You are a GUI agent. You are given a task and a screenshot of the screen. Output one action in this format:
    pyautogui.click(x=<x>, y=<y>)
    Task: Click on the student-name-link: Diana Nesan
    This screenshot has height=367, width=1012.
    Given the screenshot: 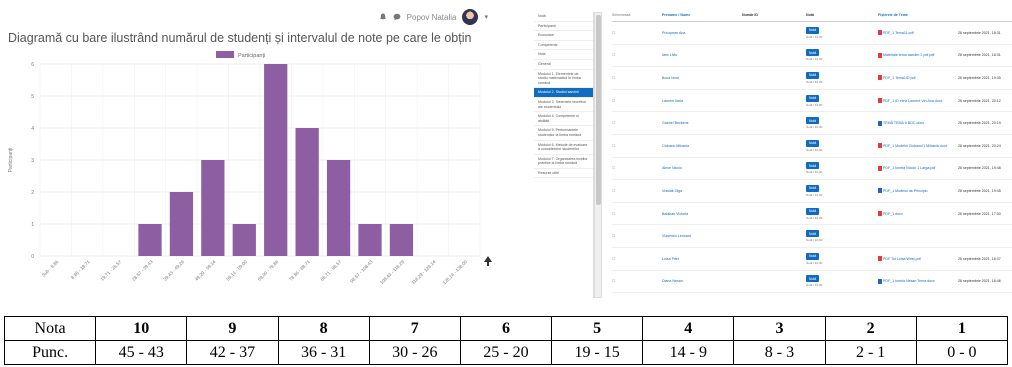 What is the action you would take?
    pyautogui.click(x=702, y=281)
    